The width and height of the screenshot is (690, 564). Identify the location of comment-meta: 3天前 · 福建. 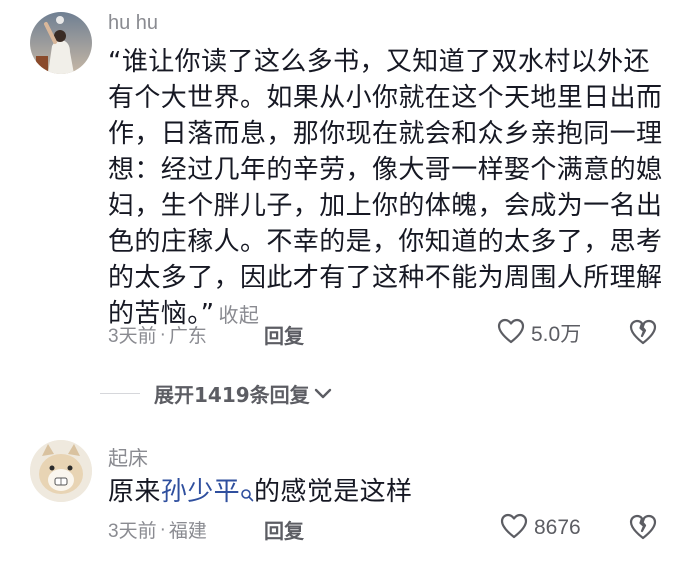
(157, 529).